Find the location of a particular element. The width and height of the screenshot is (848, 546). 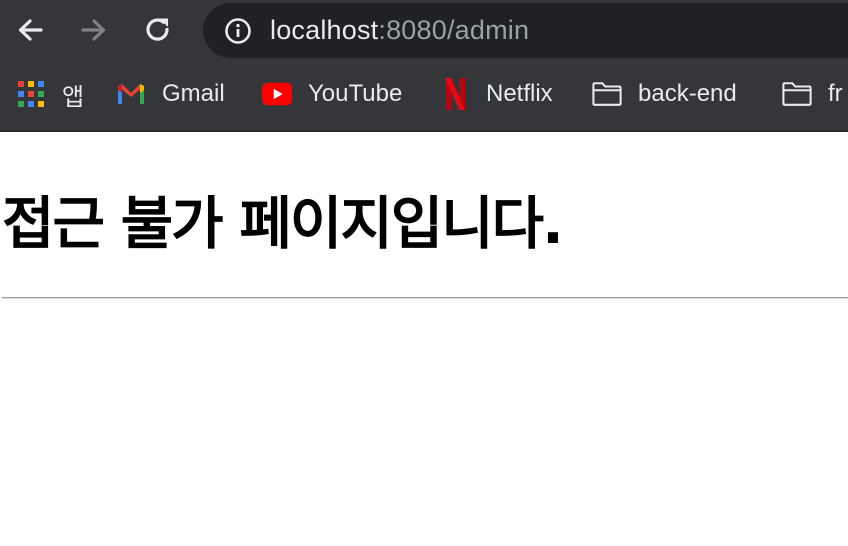

bookmark-label: YouTube is located at coordinates (355, 93).